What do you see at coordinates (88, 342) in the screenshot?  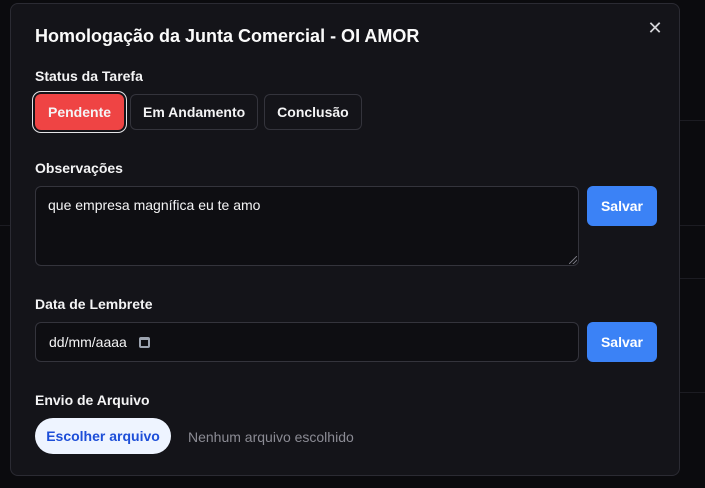 I see `date-placeholder: dd/mm/aaaa` at bounding box center [88, 342].